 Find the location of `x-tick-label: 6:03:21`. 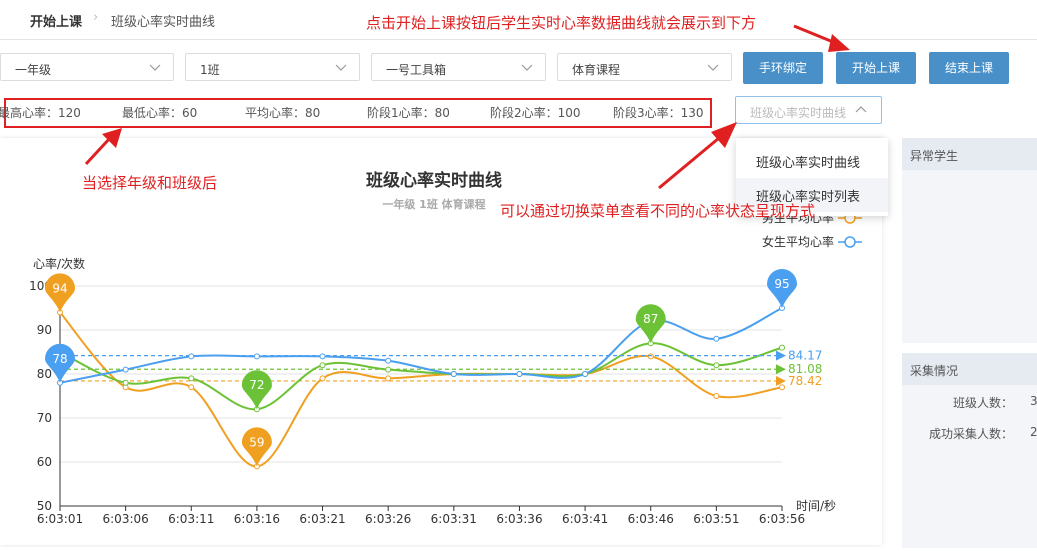

x-tick-label: 6:03:21 is located at coordinates (322, 519).